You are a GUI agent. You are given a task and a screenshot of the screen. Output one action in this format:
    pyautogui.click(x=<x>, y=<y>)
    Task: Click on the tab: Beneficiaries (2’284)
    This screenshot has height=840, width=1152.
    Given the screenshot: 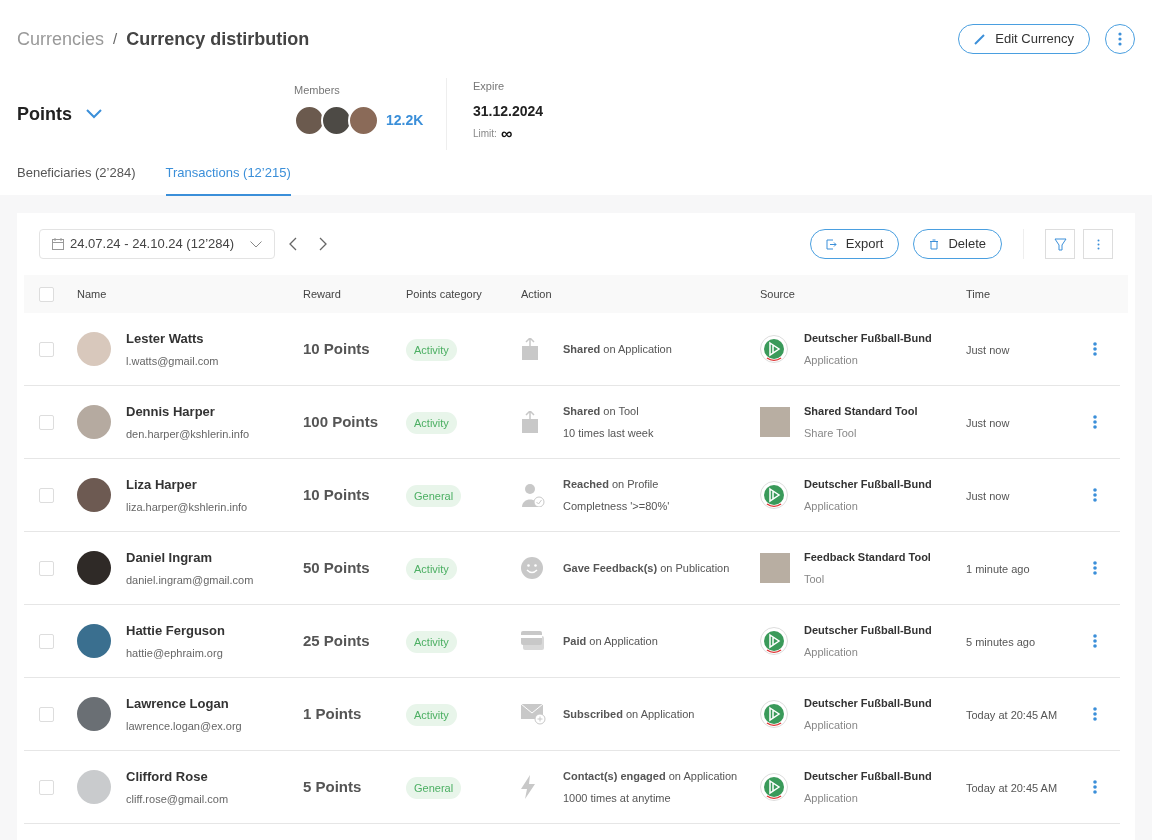 What is the action you would take?
    pyautogui.click(x=76, y=179)
    